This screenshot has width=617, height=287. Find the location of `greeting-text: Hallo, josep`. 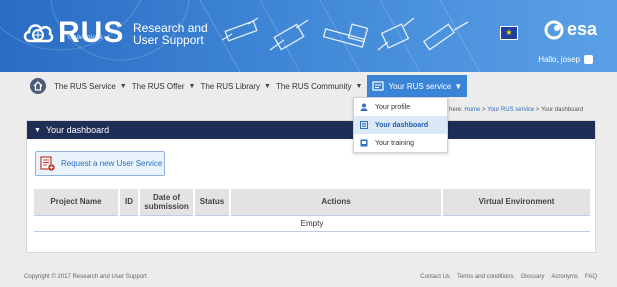

greeting-text: Hallo, josep is located at coordinates (559, 59).